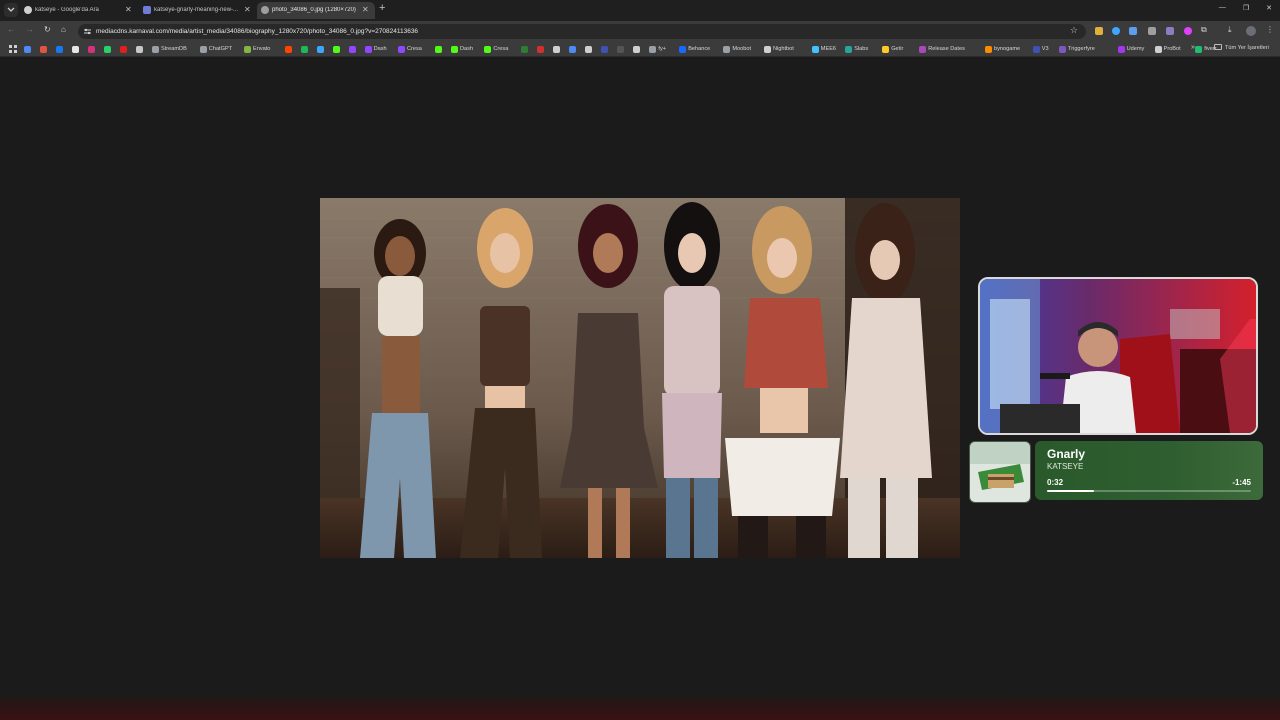  I want to click on streamdb-icon, so click(155, 49).